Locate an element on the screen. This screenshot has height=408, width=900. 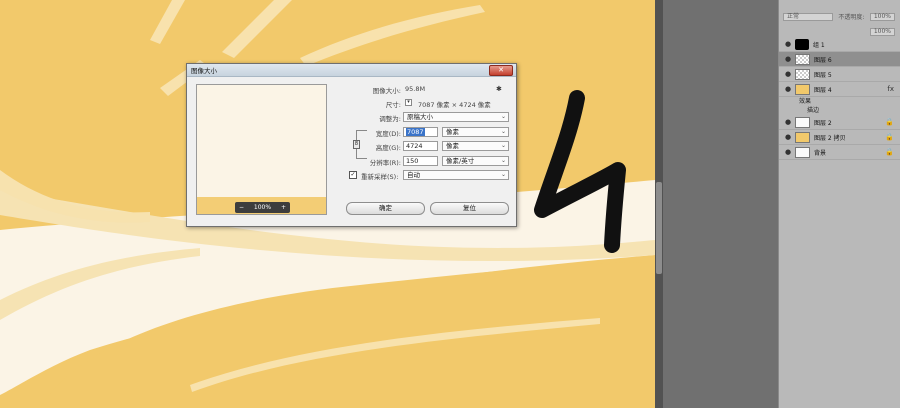
height-value: 4724 is located at coordinates (414, 146).